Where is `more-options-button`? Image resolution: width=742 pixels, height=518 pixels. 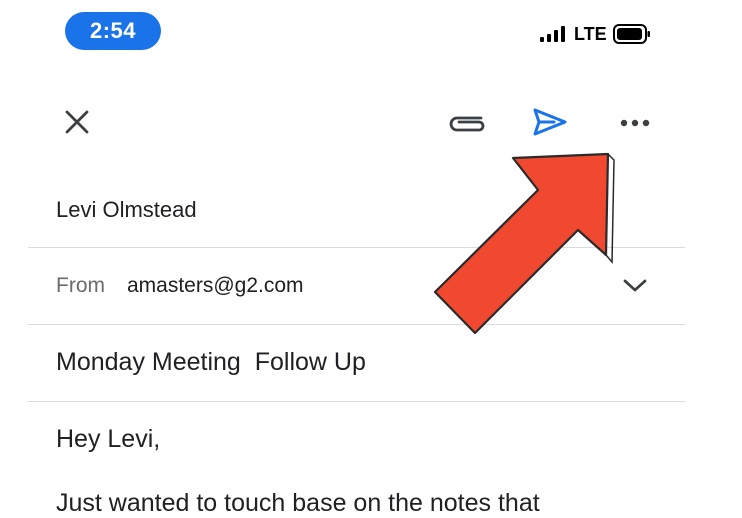
more-options-button is located at coordinates (635, 123).